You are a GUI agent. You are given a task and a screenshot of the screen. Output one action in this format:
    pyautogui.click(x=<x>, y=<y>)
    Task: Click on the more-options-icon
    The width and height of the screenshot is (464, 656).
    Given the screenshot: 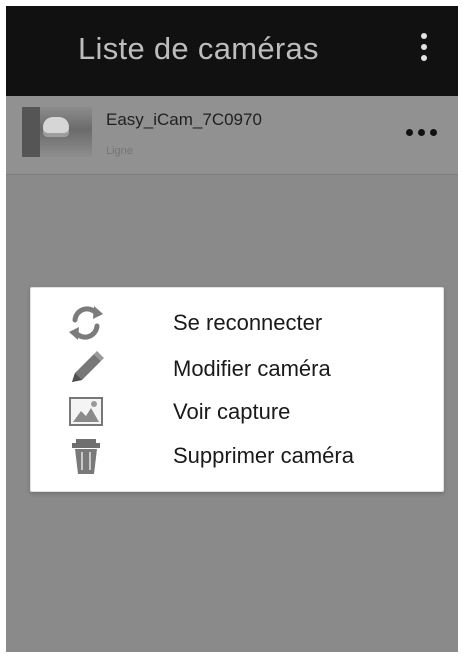 What is the action you would take?
    pyautogui.click(x=422, y=132)
    